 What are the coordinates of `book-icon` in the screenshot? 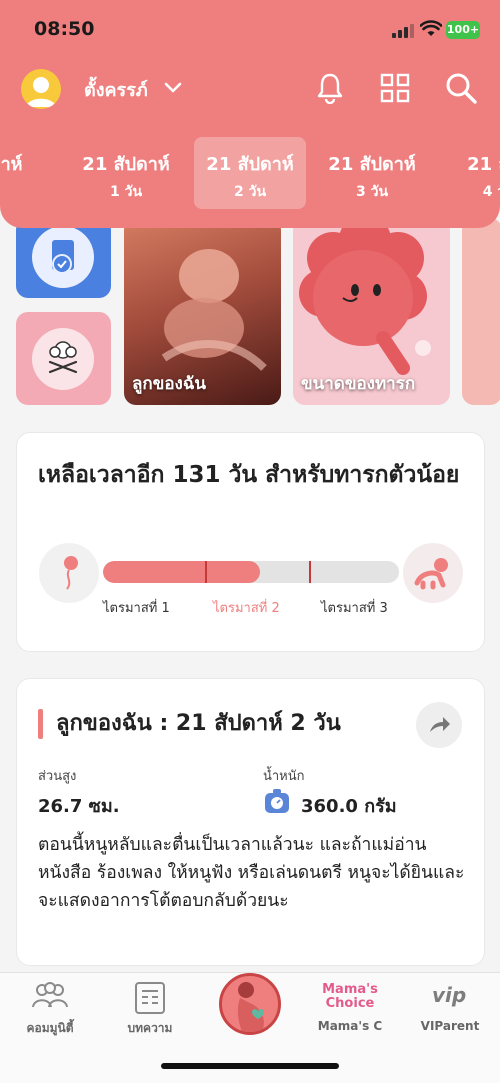 It's located at (63, 257).